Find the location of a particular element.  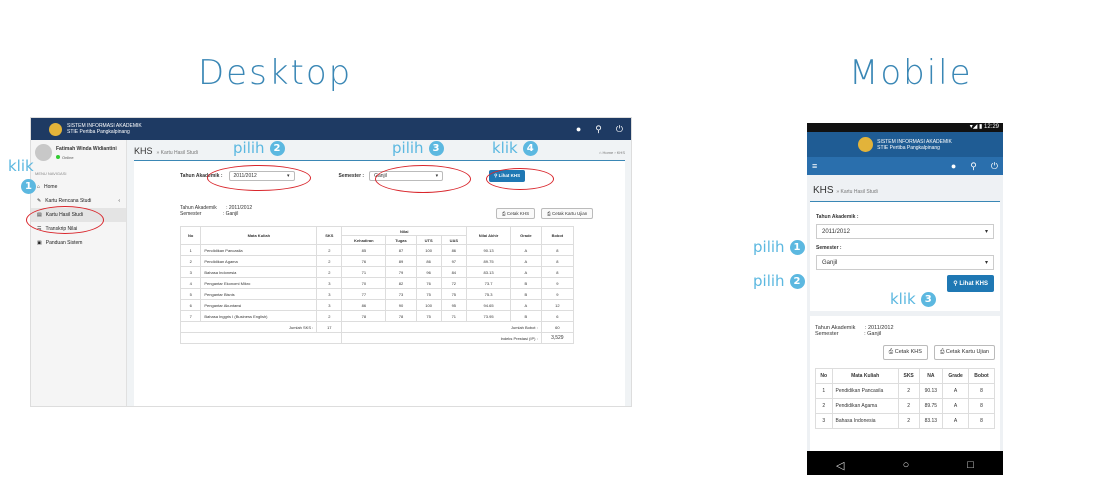

annotation-pilih-3: pilih 3 is located at coordinates (418, 148).